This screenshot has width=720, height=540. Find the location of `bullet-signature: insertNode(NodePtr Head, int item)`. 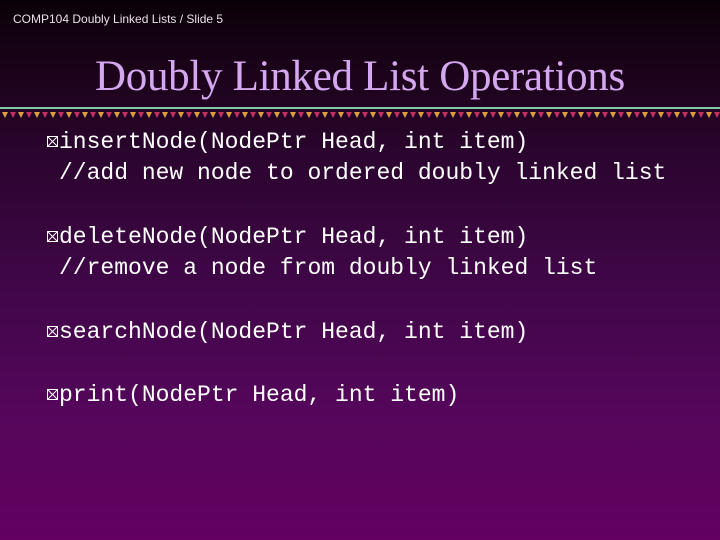

bullet-signature: insertNode(NodePtr Head, int item) is located at coordinates (294, 142).